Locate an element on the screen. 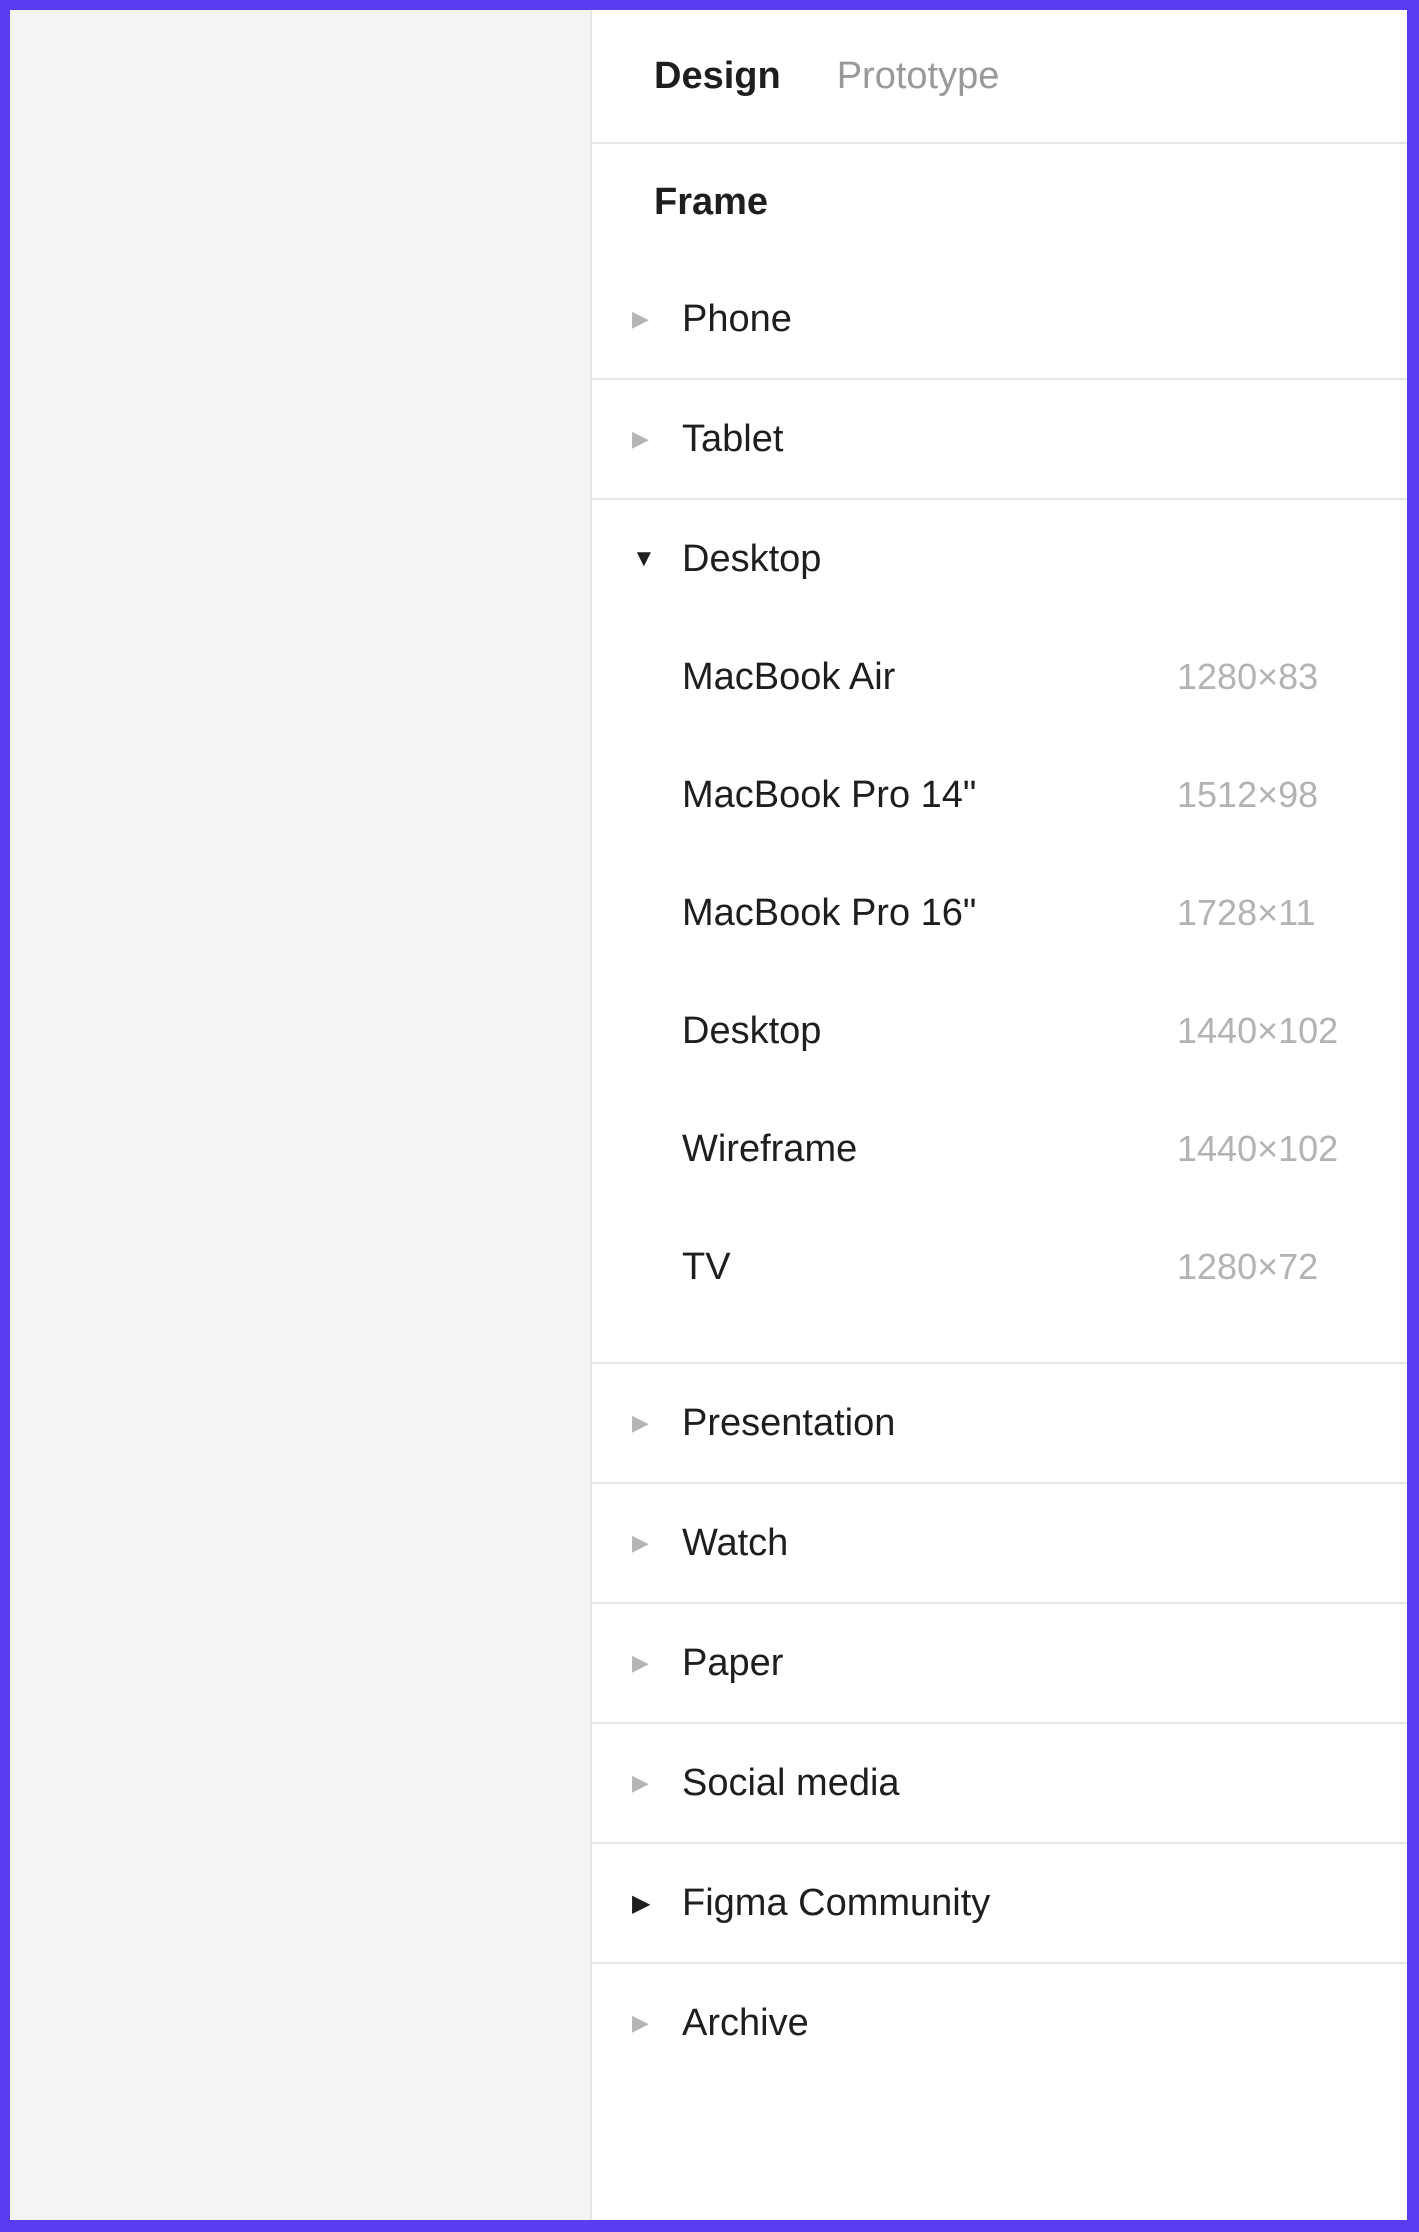 Image resolution: width=1419 pixels, height=2232 pixels. frame-group-watch: ▶ Watch is located at coordinates (999, 1544).